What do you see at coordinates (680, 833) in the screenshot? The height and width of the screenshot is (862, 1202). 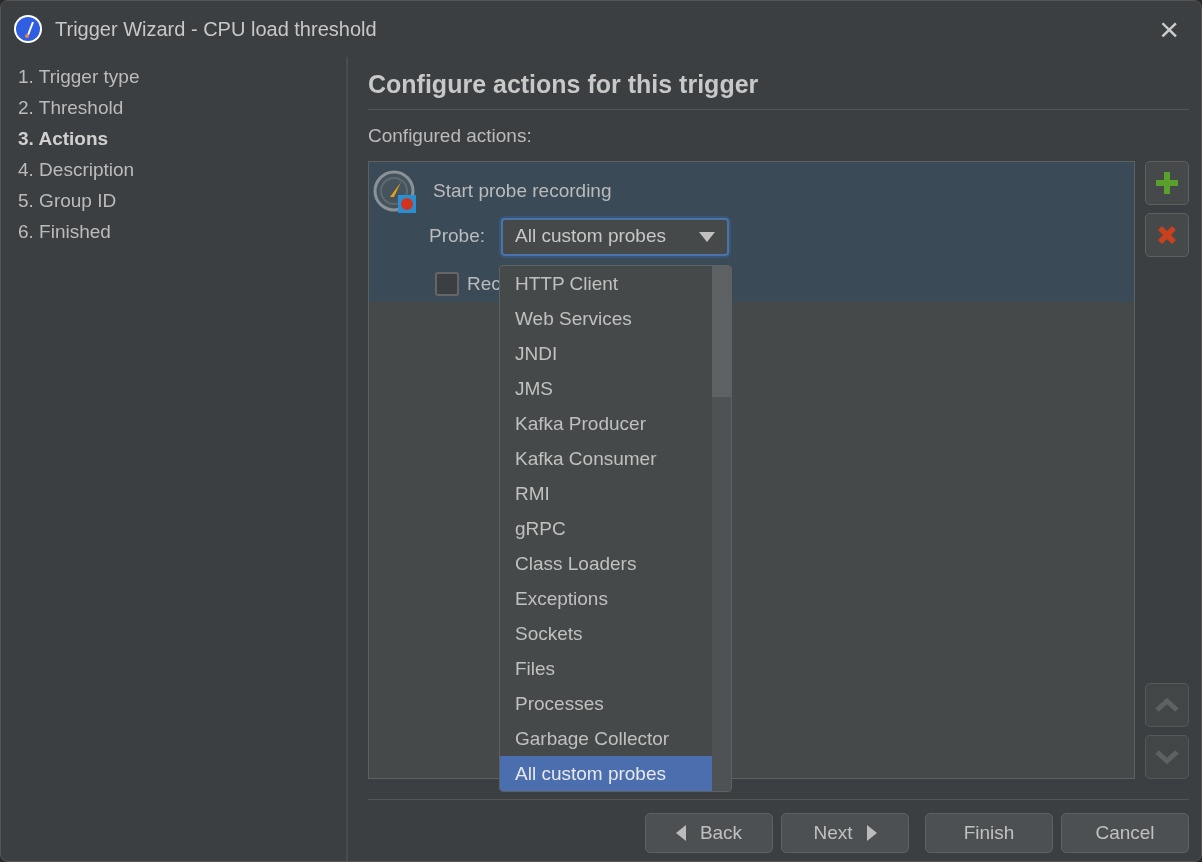 I see `left-triangle-icon` at bounding box center [680, 833].